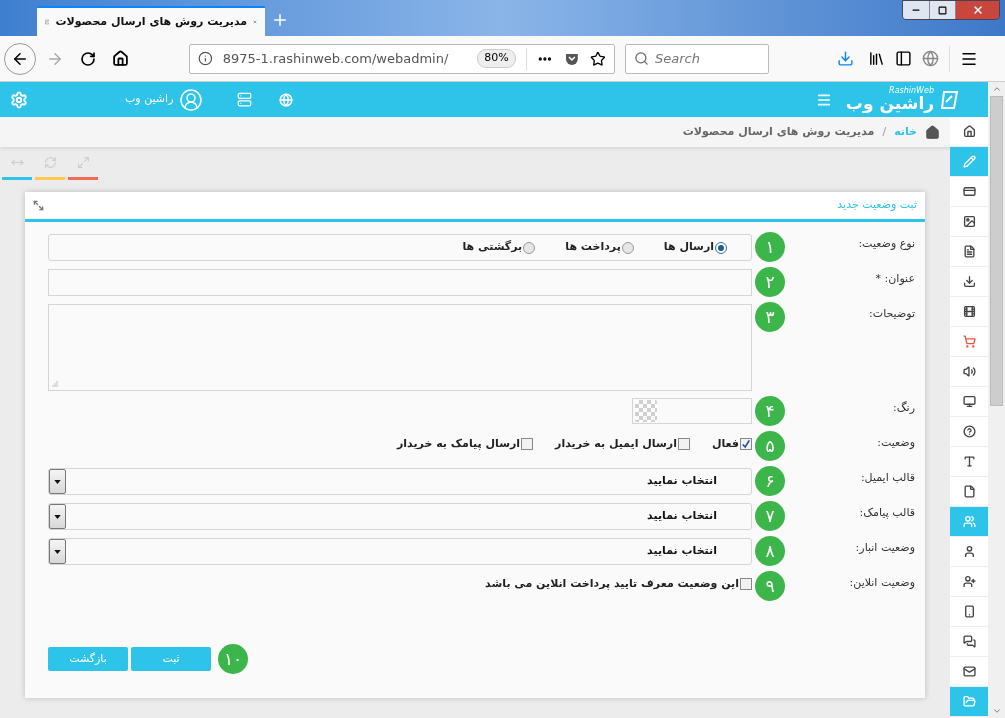  What do you see at coordinates (593, 247) in the screenshot?
I see `option-label: پرداخت ها` at bounding box center [593, 247].